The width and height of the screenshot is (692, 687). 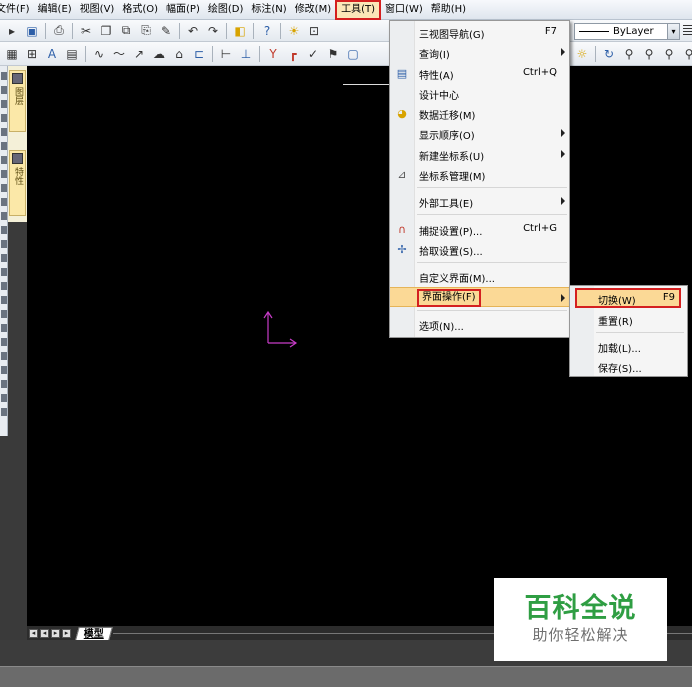 What do you see at coordinates (52, 54) in the screenshot?
I see `text-icon: A` at bounding box center [52, 54].